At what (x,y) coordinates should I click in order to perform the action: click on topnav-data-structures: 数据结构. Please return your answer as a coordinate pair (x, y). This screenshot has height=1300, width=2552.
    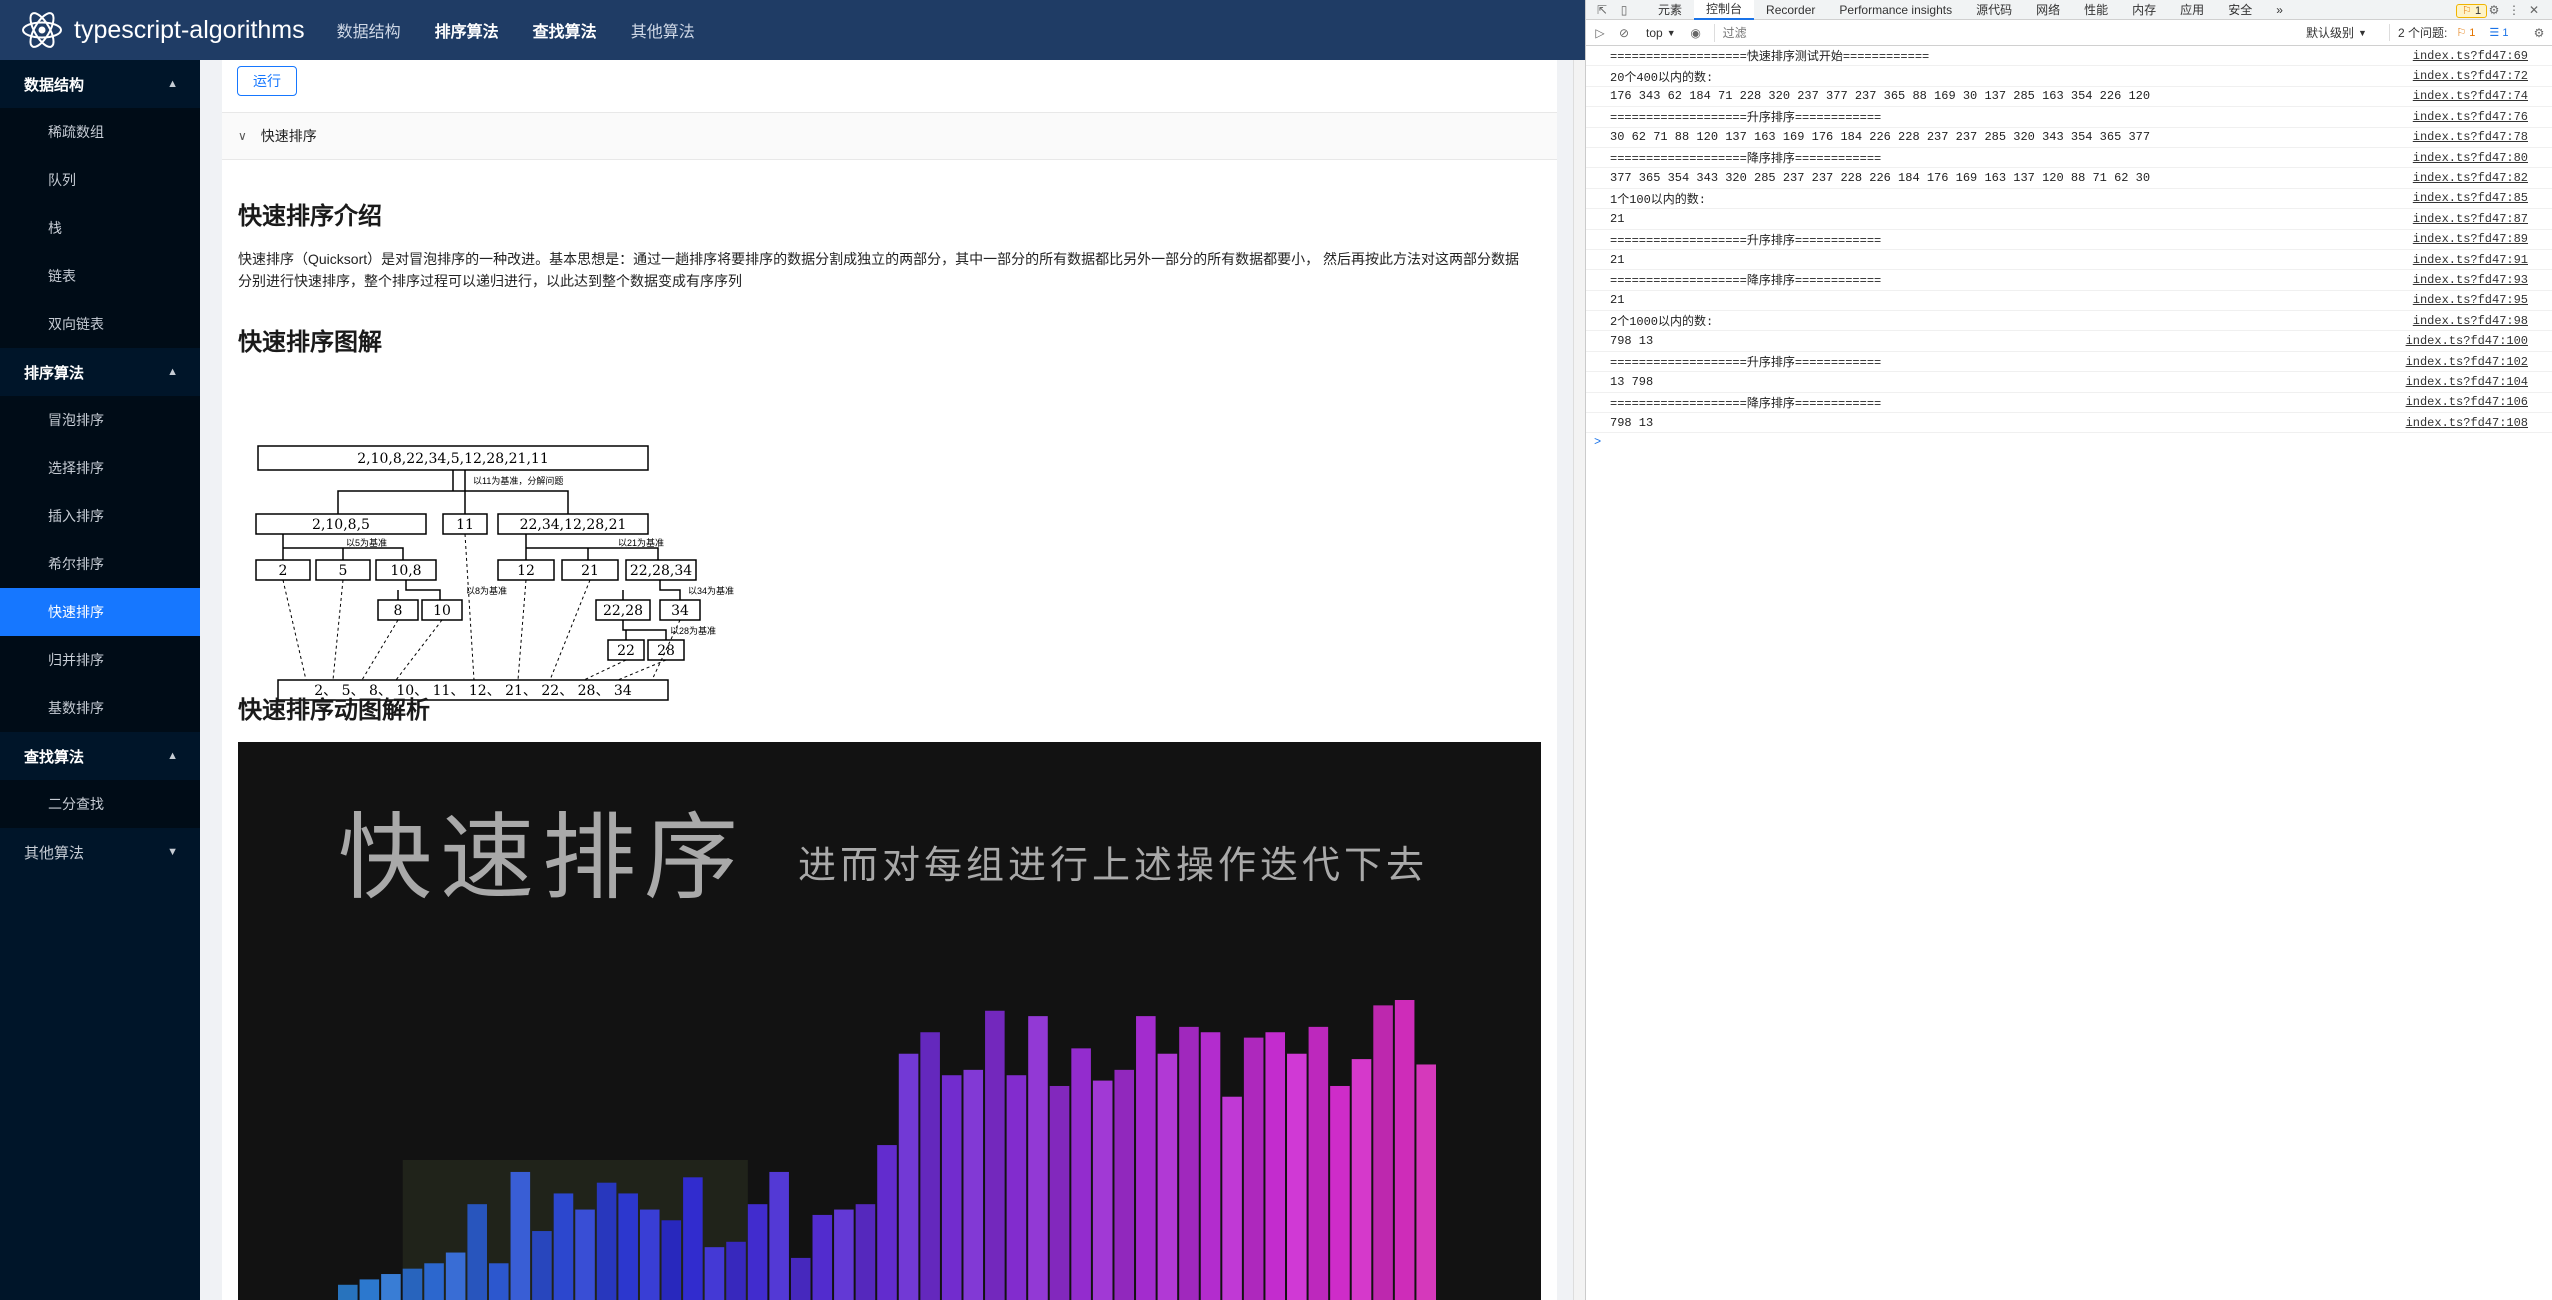
    Looking at the image, I should click on (369, 30).